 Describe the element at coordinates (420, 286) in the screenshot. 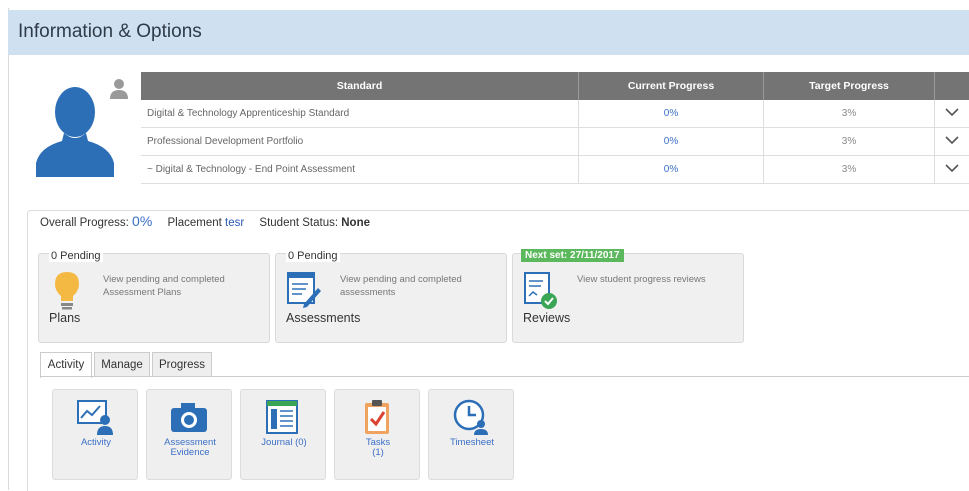

I see `assessments-description: View pending and completed assessments` at that location.